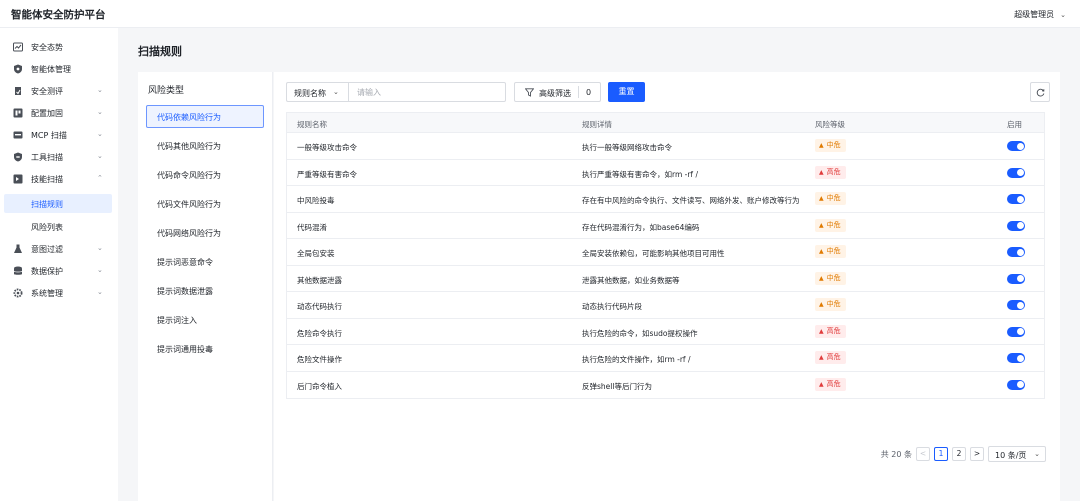 This screenshot has height=501, width=1080. I want to click on sidebar-item-security-test: 安全测评 ⌄, so click(59, 91).